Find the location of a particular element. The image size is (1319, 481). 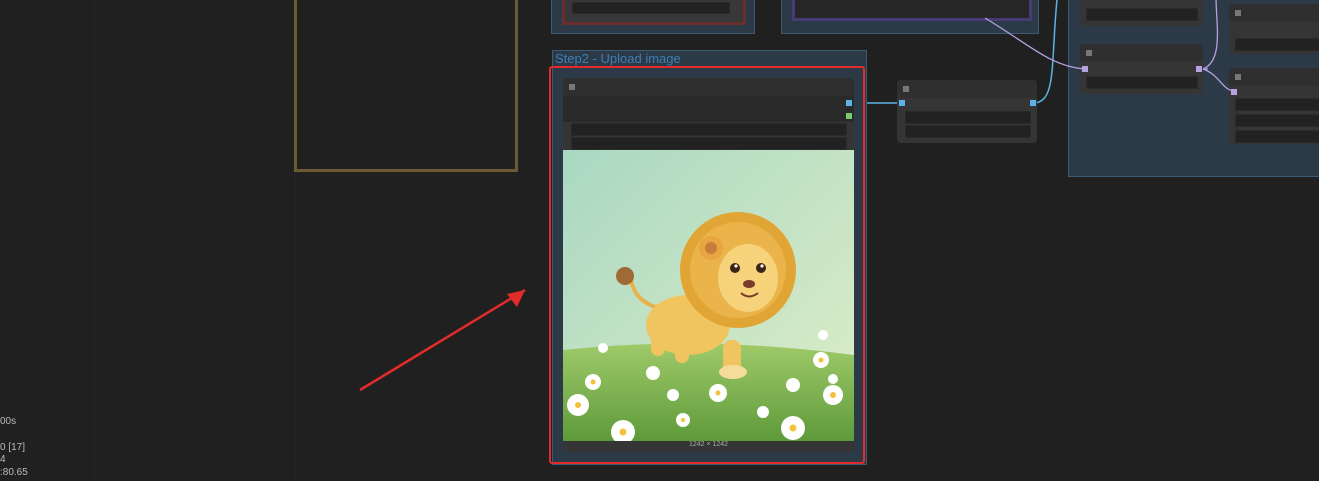

clip-link-down is located at coordinates (1218, 80).